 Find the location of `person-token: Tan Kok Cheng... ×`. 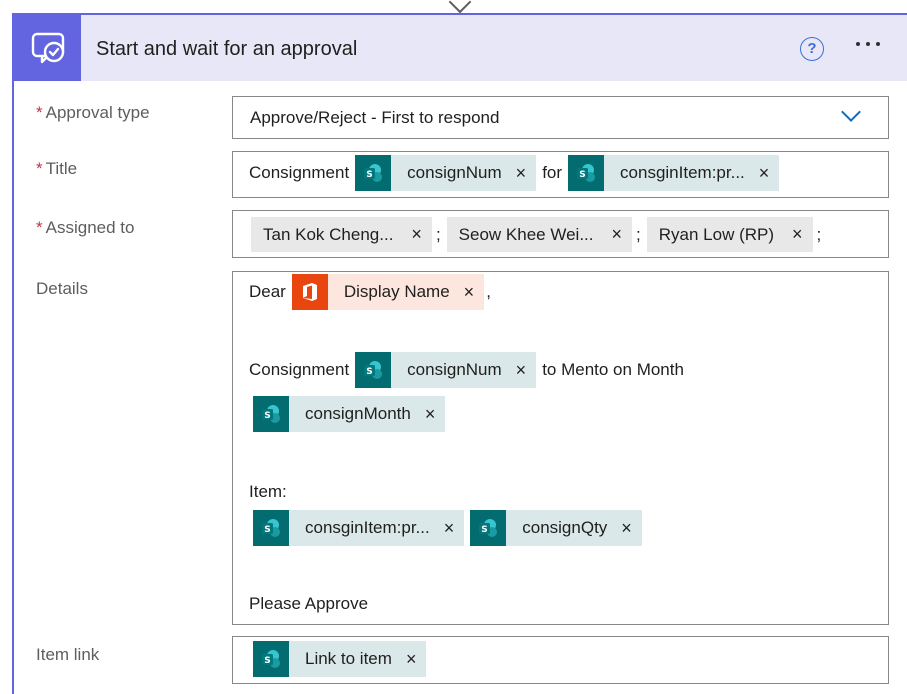

person-token: Tan Kok Cheng... × is located at coordinates (341, 234).